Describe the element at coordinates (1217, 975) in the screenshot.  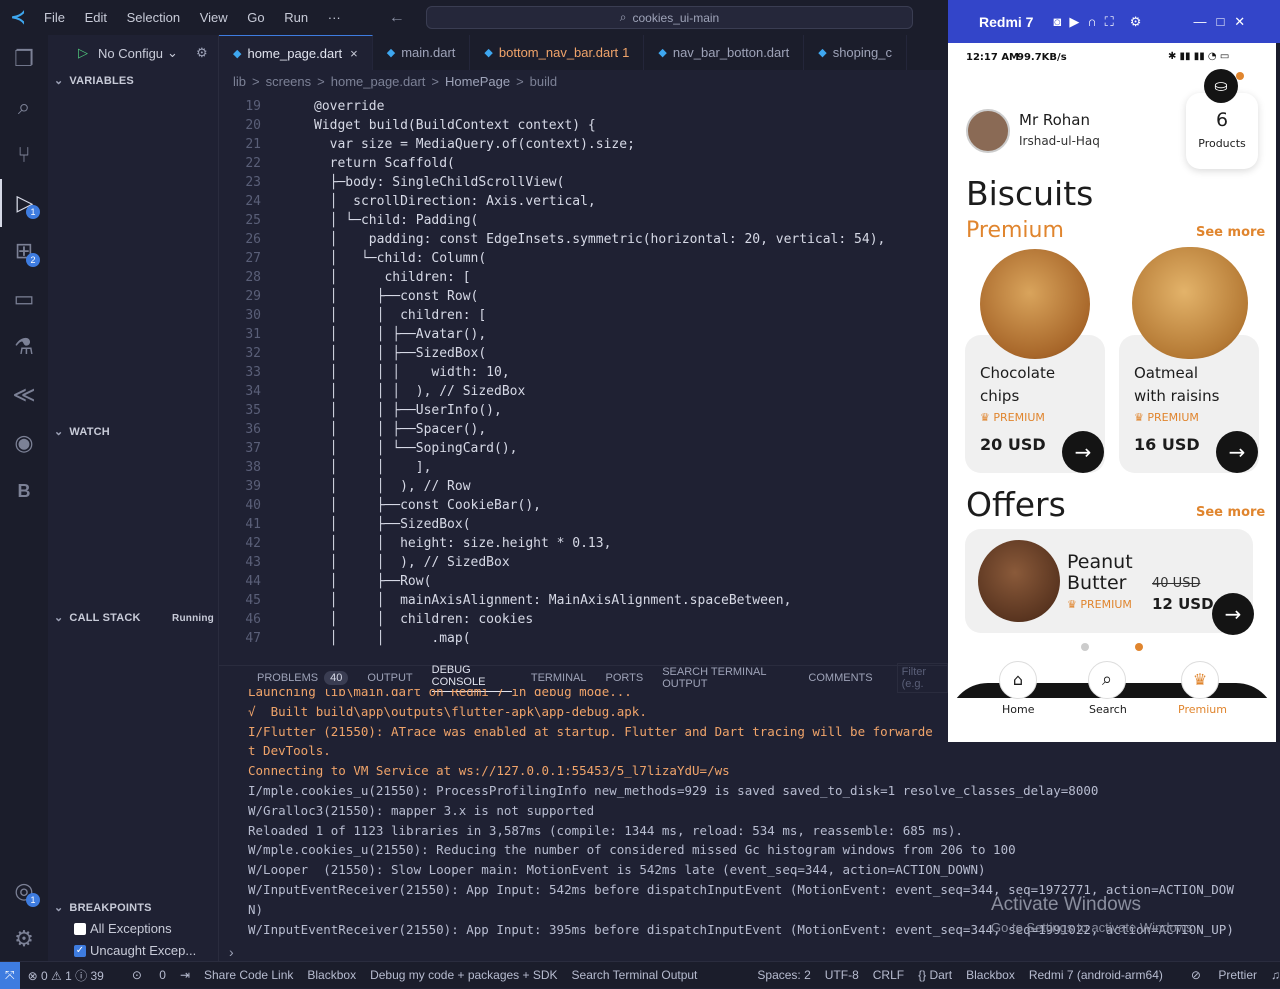
I see `status-prettier: ⊘ Prettier` at that location.